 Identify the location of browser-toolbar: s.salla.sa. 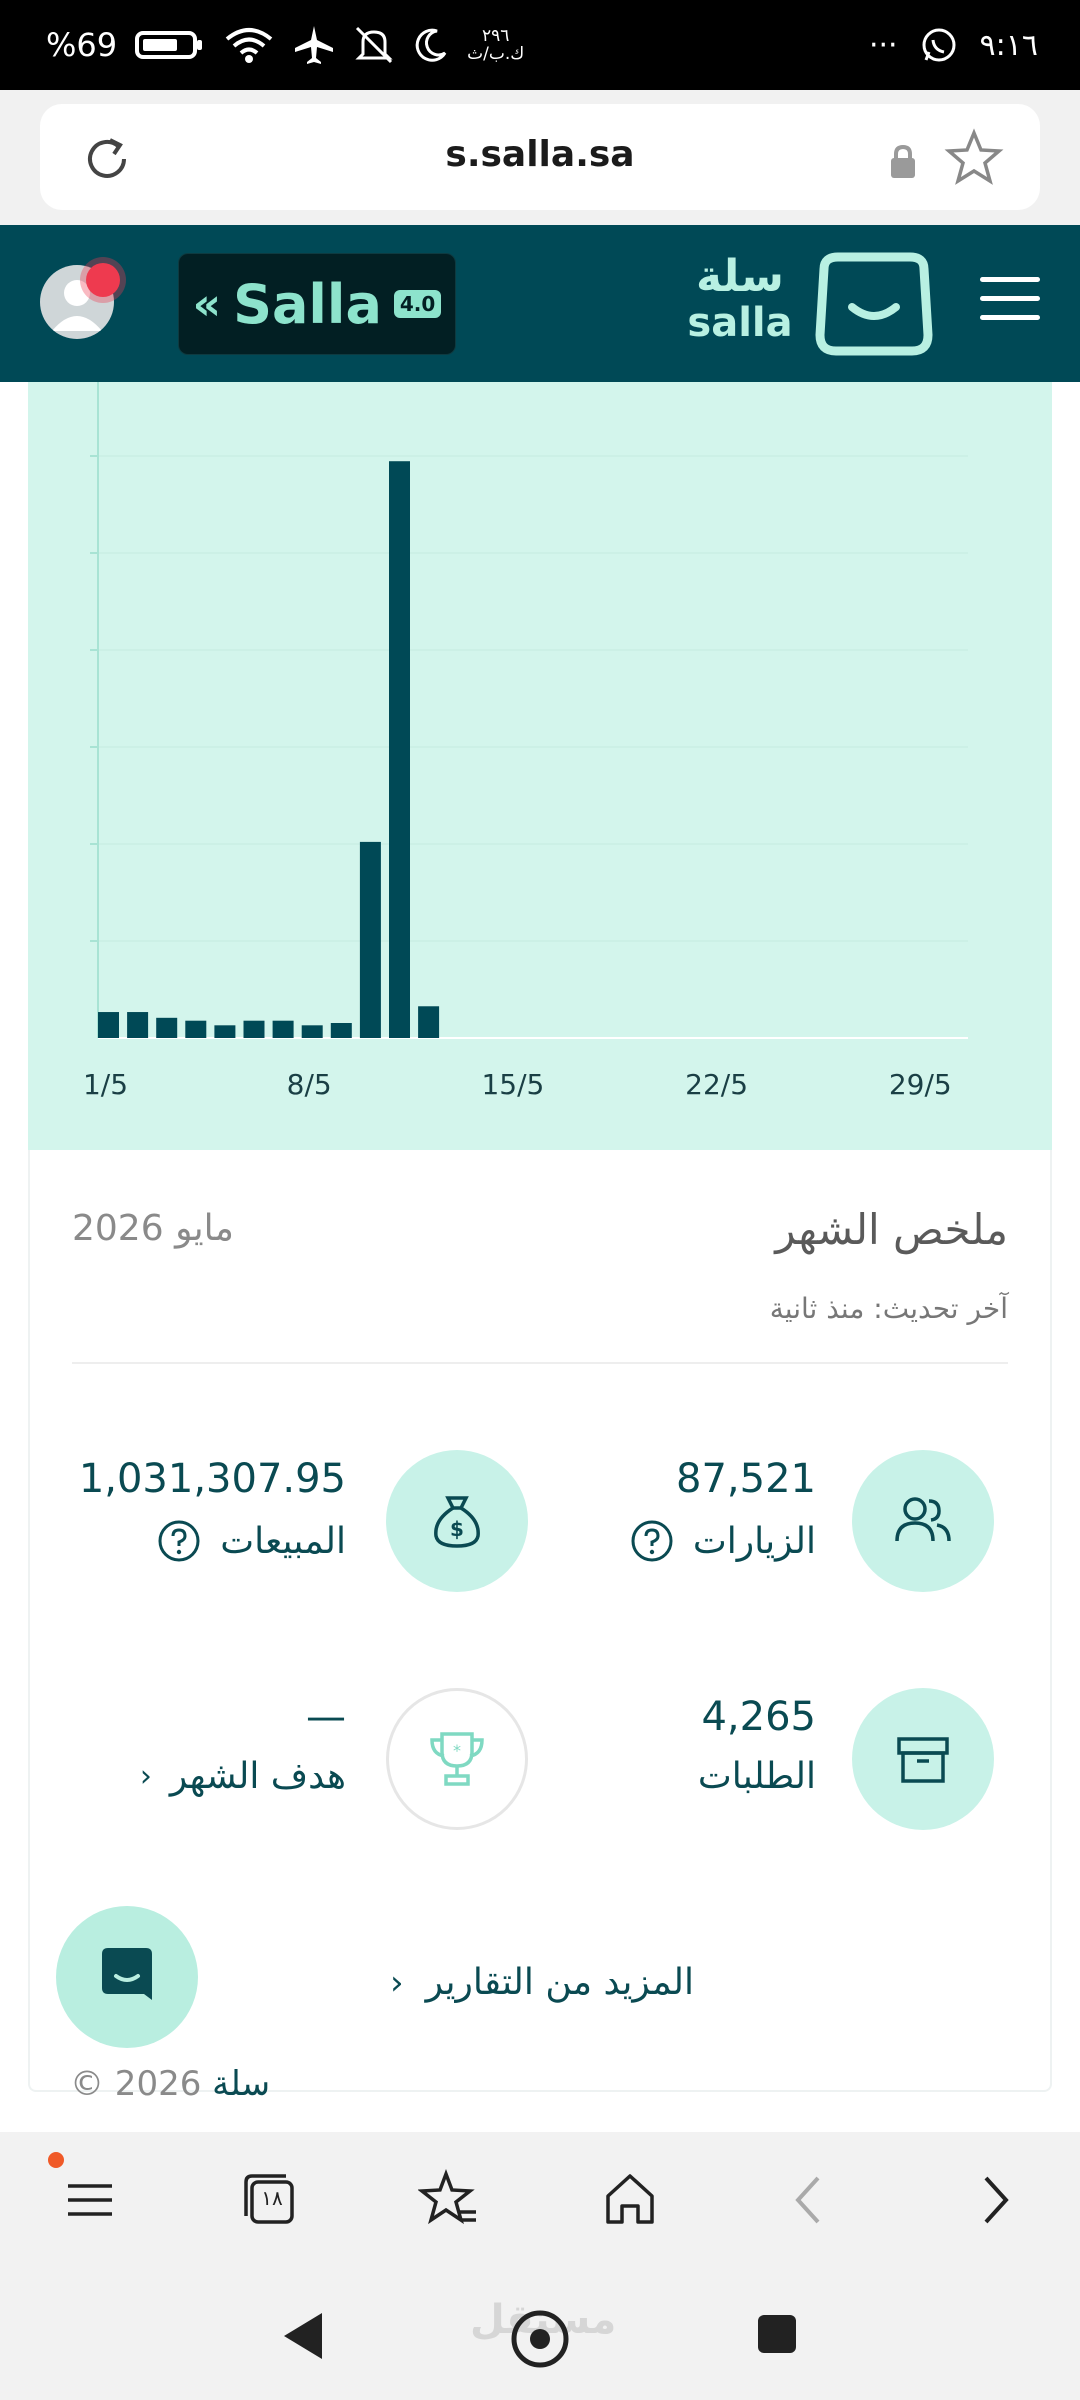
(540, 157).